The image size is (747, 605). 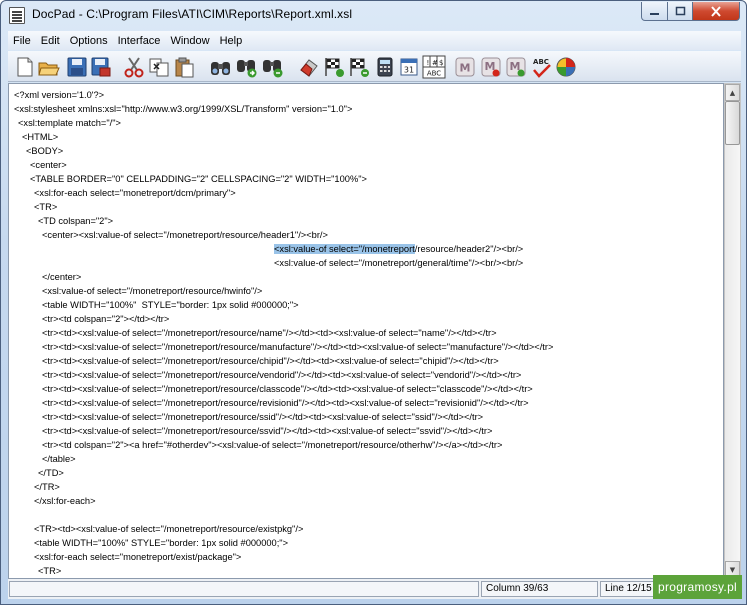 What do you see at coordinates (100, 66) in the screenshot?
I see `save-as-button` at bounding box center [100, 66].